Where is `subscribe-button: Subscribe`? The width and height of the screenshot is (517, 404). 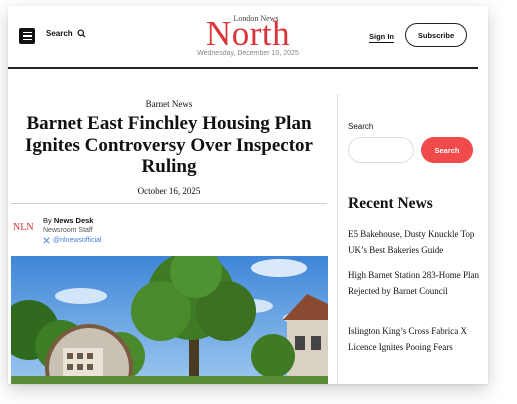 subscribe-button: Subscribe is located at coordinates (436, 35).